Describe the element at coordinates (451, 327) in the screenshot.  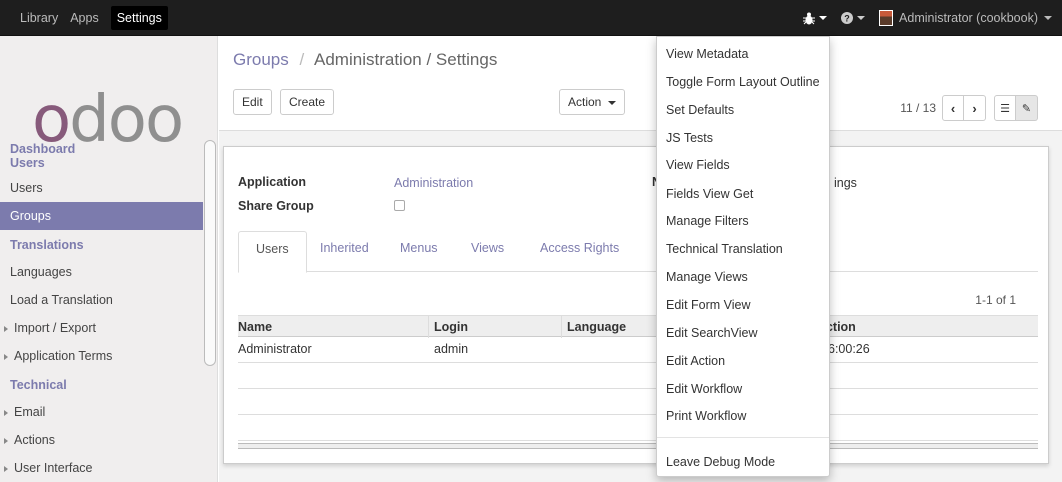
I see `column-login: Login` at that location.